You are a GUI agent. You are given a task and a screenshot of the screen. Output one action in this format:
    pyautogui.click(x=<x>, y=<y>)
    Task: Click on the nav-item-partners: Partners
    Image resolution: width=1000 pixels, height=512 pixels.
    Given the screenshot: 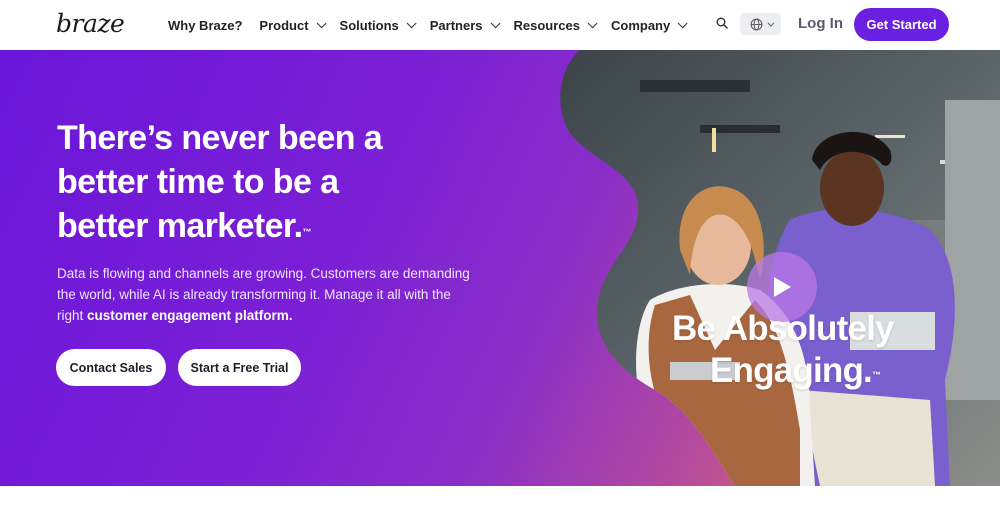 What is the action you would take?
    pyautogui.click(x=465, y=25)
    